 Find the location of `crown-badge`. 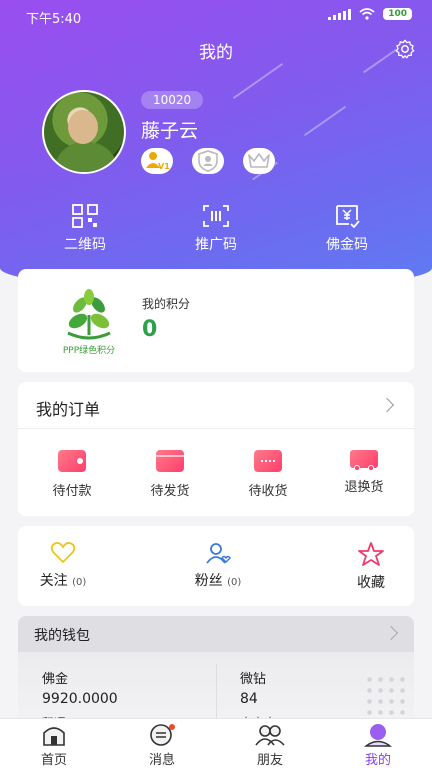

crown-badge is located at coordinates (259, 161).